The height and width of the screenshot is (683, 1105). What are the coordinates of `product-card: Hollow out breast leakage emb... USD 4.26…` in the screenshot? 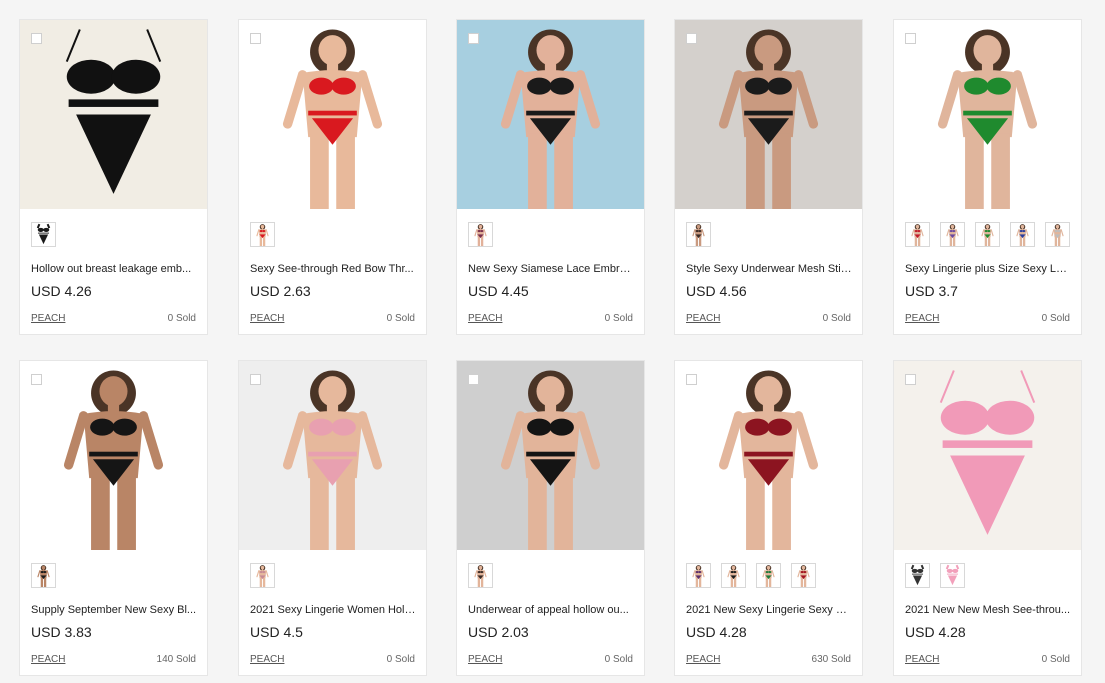 It's located at (113, 177).